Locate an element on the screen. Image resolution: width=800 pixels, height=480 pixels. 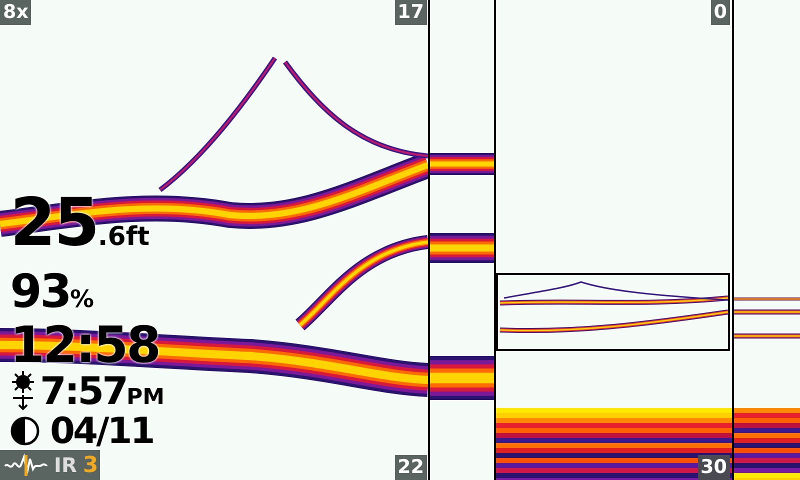
sunset-icon is located at coordinates (23, 391).